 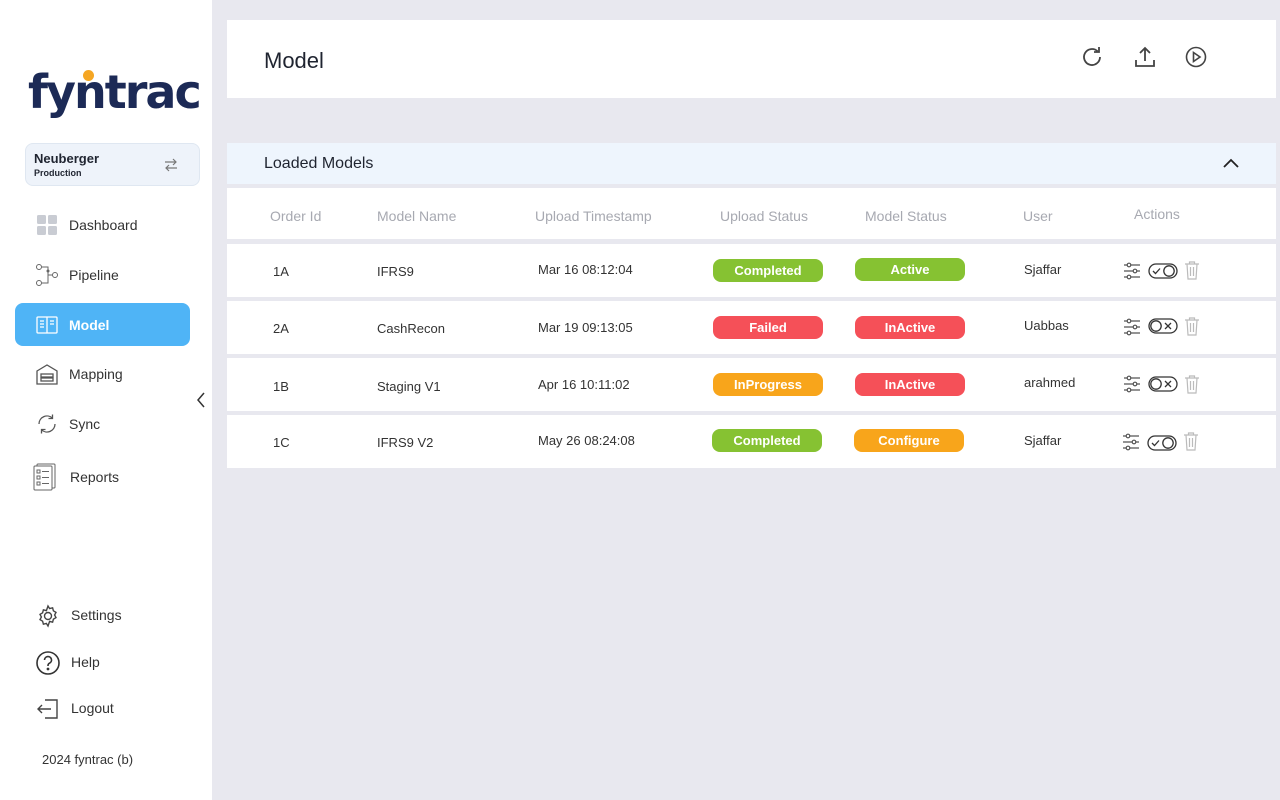 I want to click on cell-upload-timestamp: Apr 16 10:11:02, so click(x=584, y=384).